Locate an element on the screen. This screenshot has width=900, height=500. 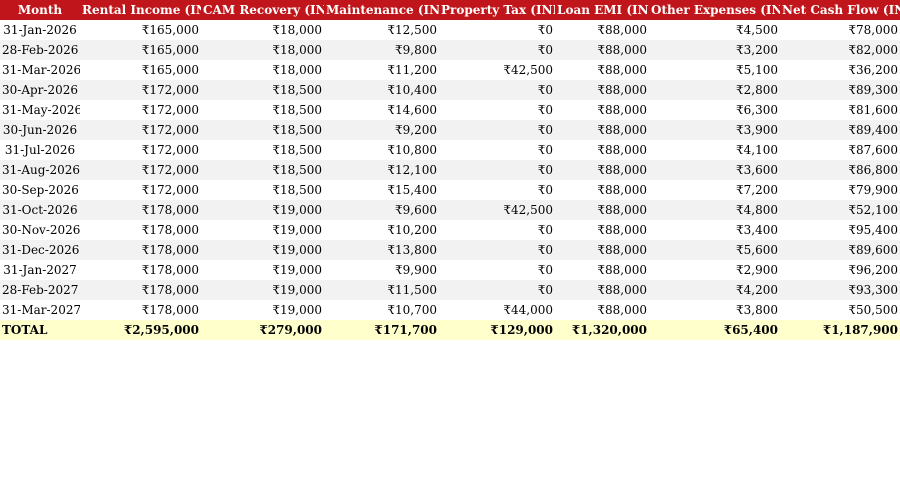
total-cell: ₹129,000 is located at coordinates (497, 330).